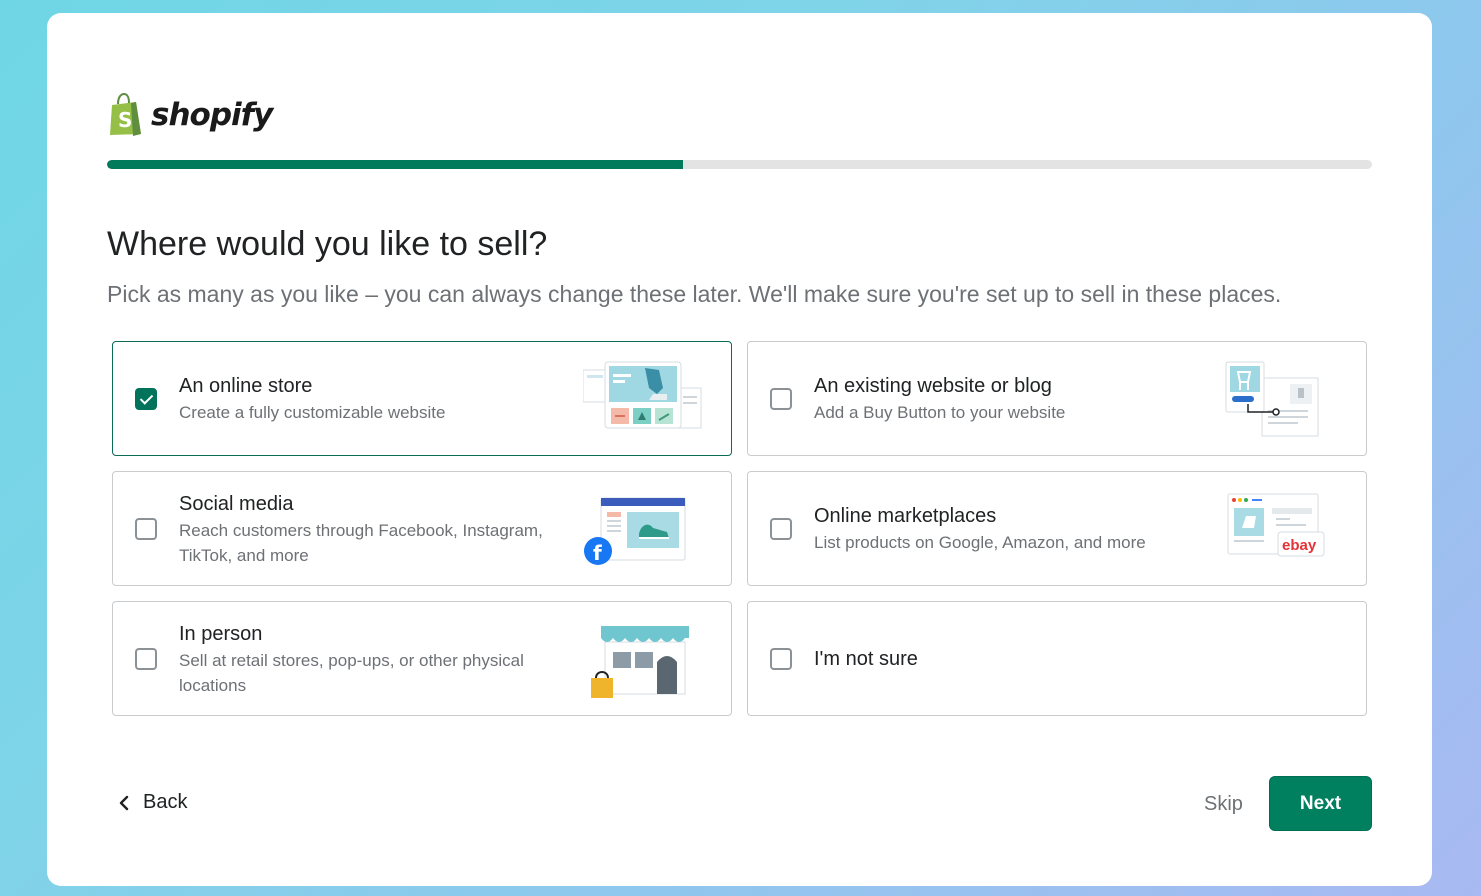  I want to click on online-store-illustration, so click(642, 395).